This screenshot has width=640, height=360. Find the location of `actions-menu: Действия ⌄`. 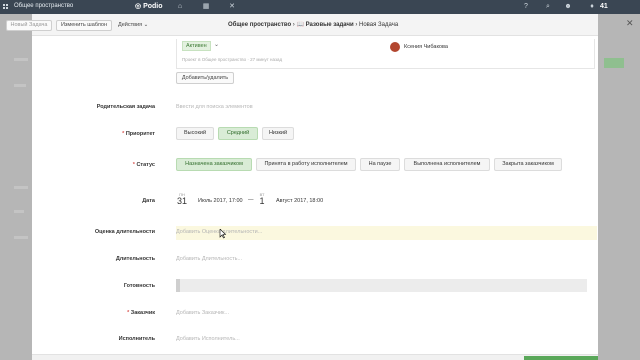

actions-menu: Действия ⌄ is located at coordinates (133, 25).